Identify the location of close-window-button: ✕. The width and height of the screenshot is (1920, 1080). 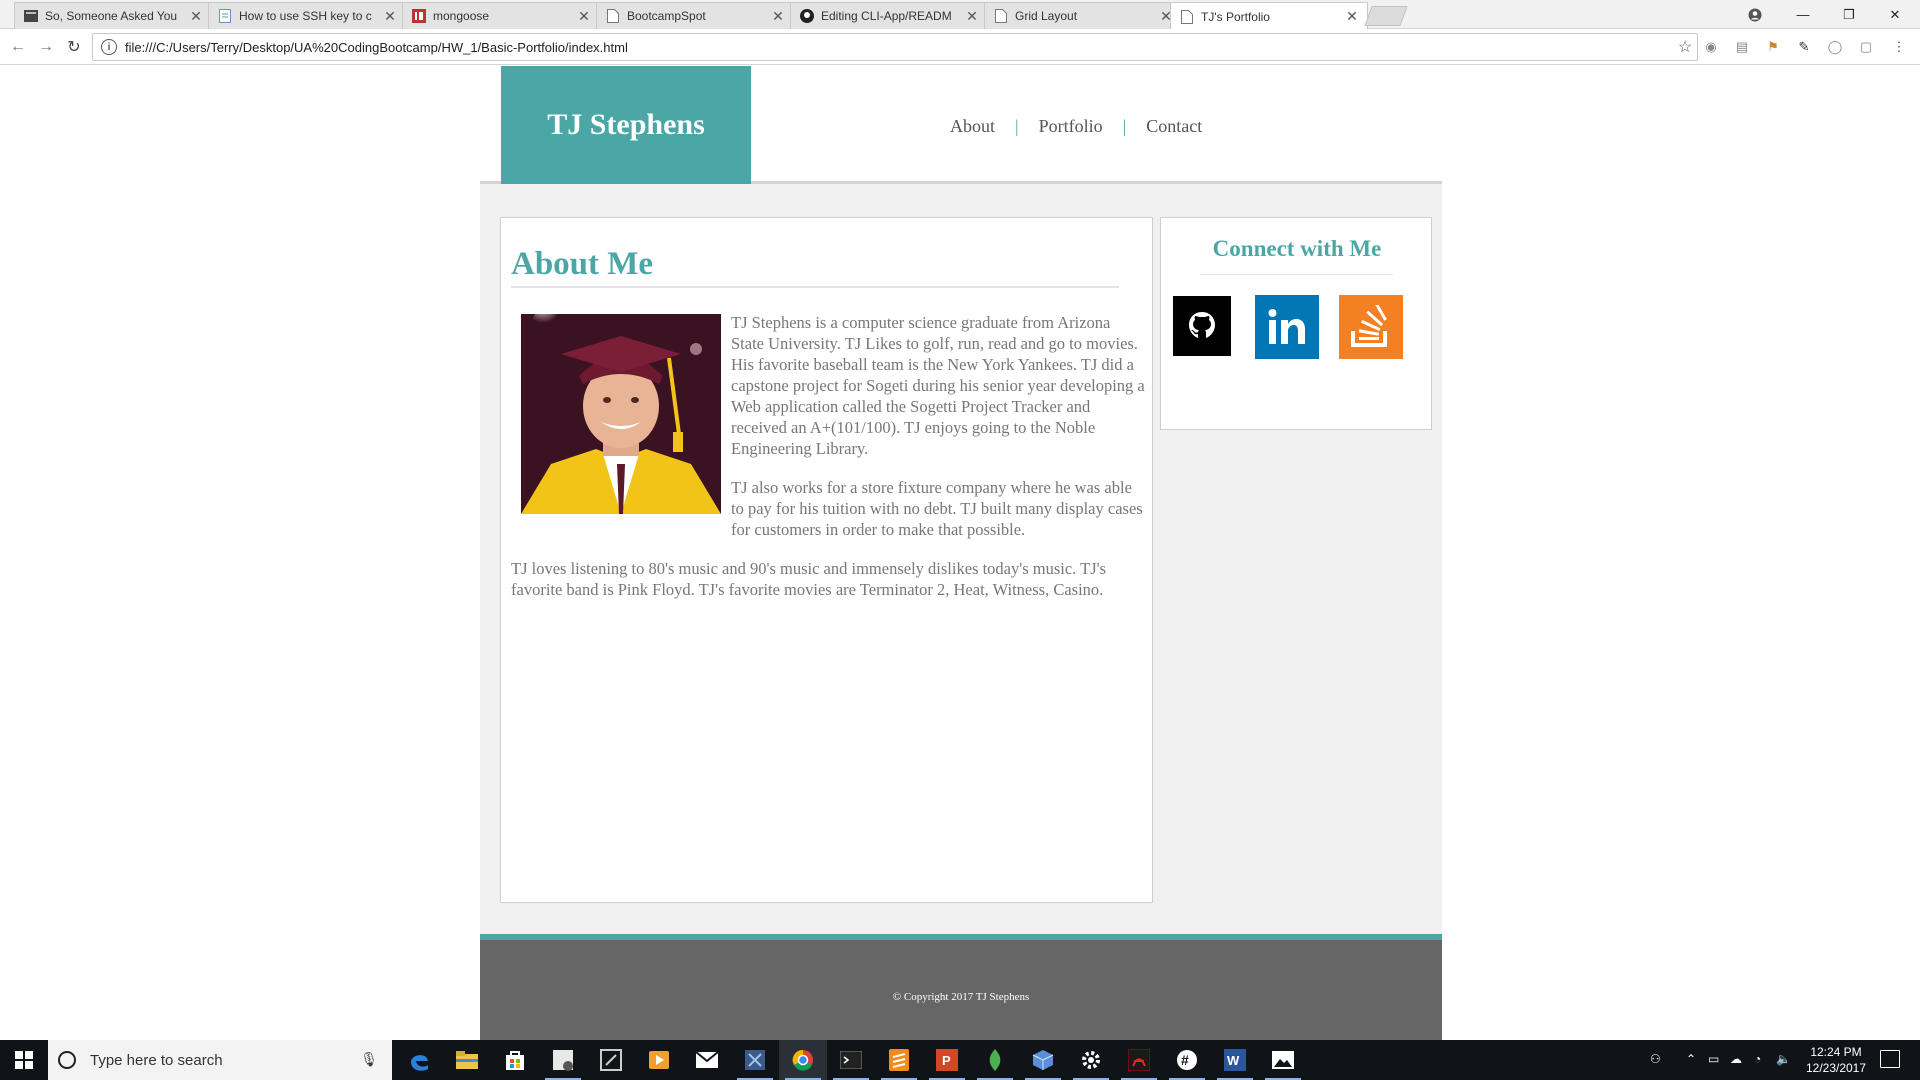
(1895, 14).